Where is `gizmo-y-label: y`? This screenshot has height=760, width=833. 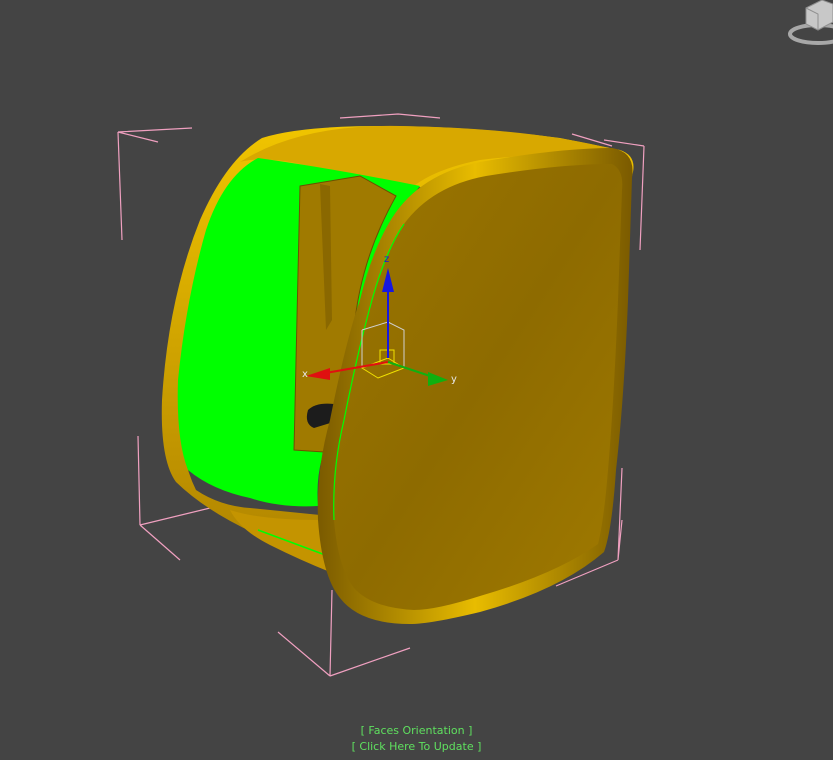
gizmo-y-label: y is located at coordinates (454, 379).